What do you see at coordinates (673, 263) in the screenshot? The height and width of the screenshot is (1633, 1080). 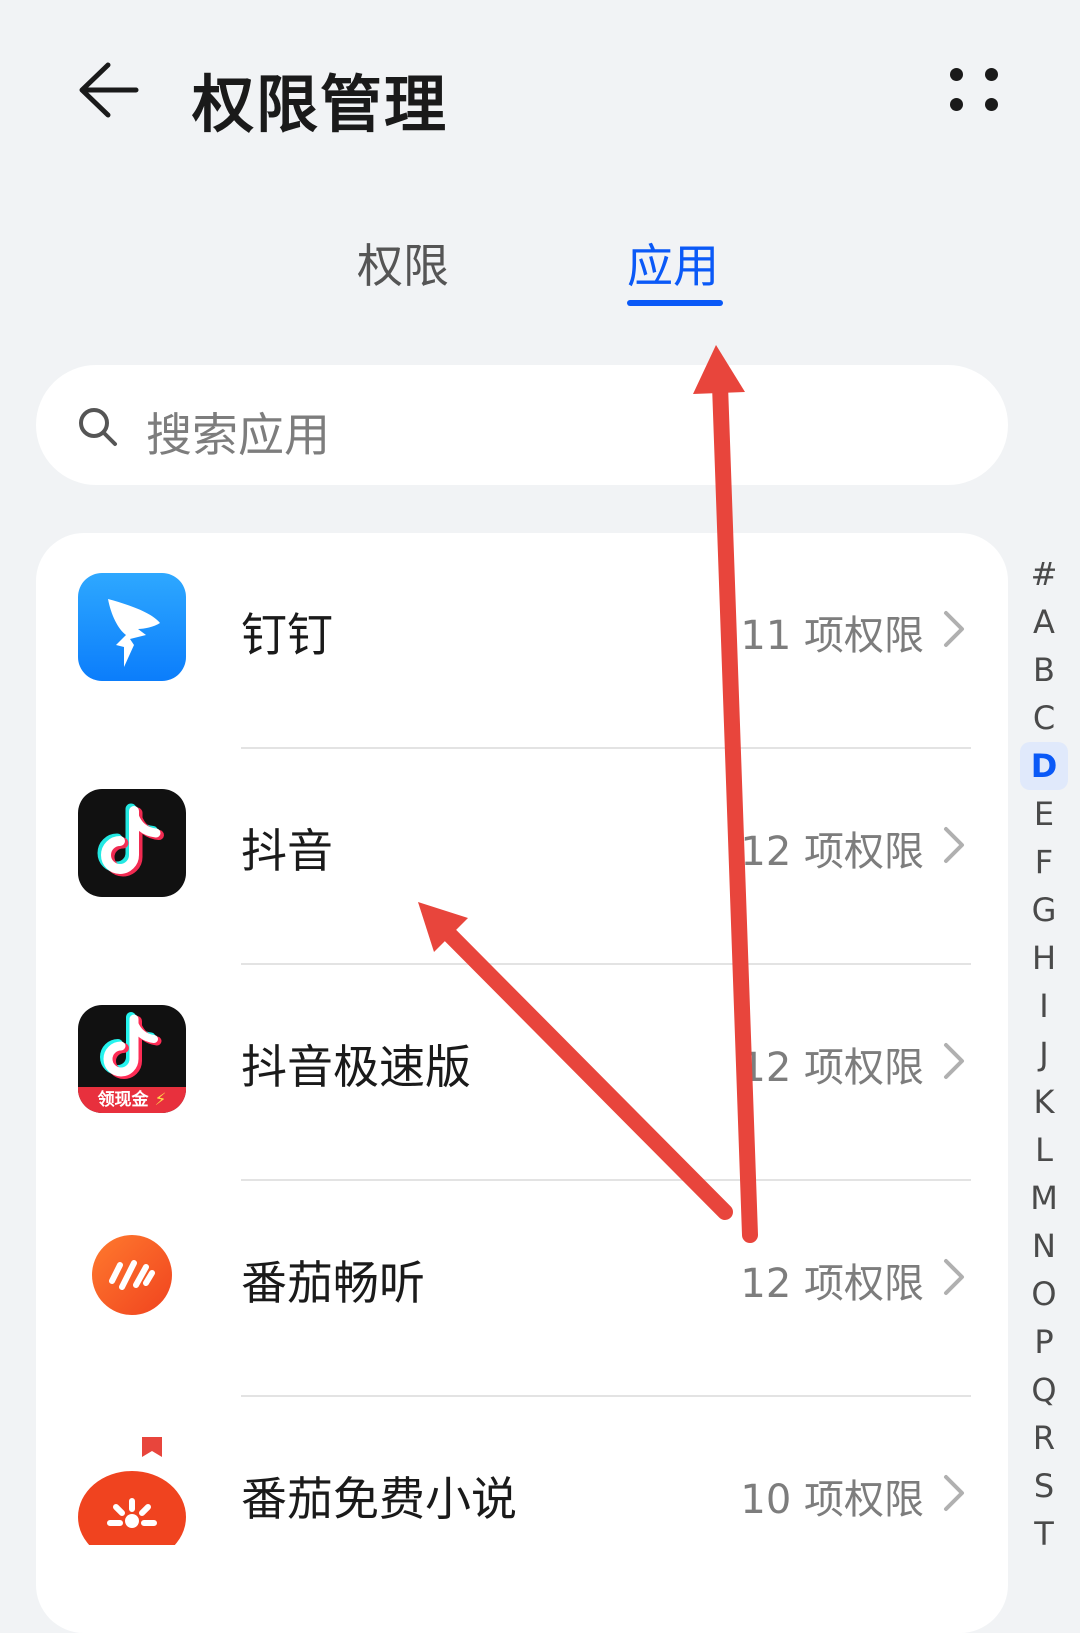 I see `tab-apps: 应用` at bounding box center [673, 263].